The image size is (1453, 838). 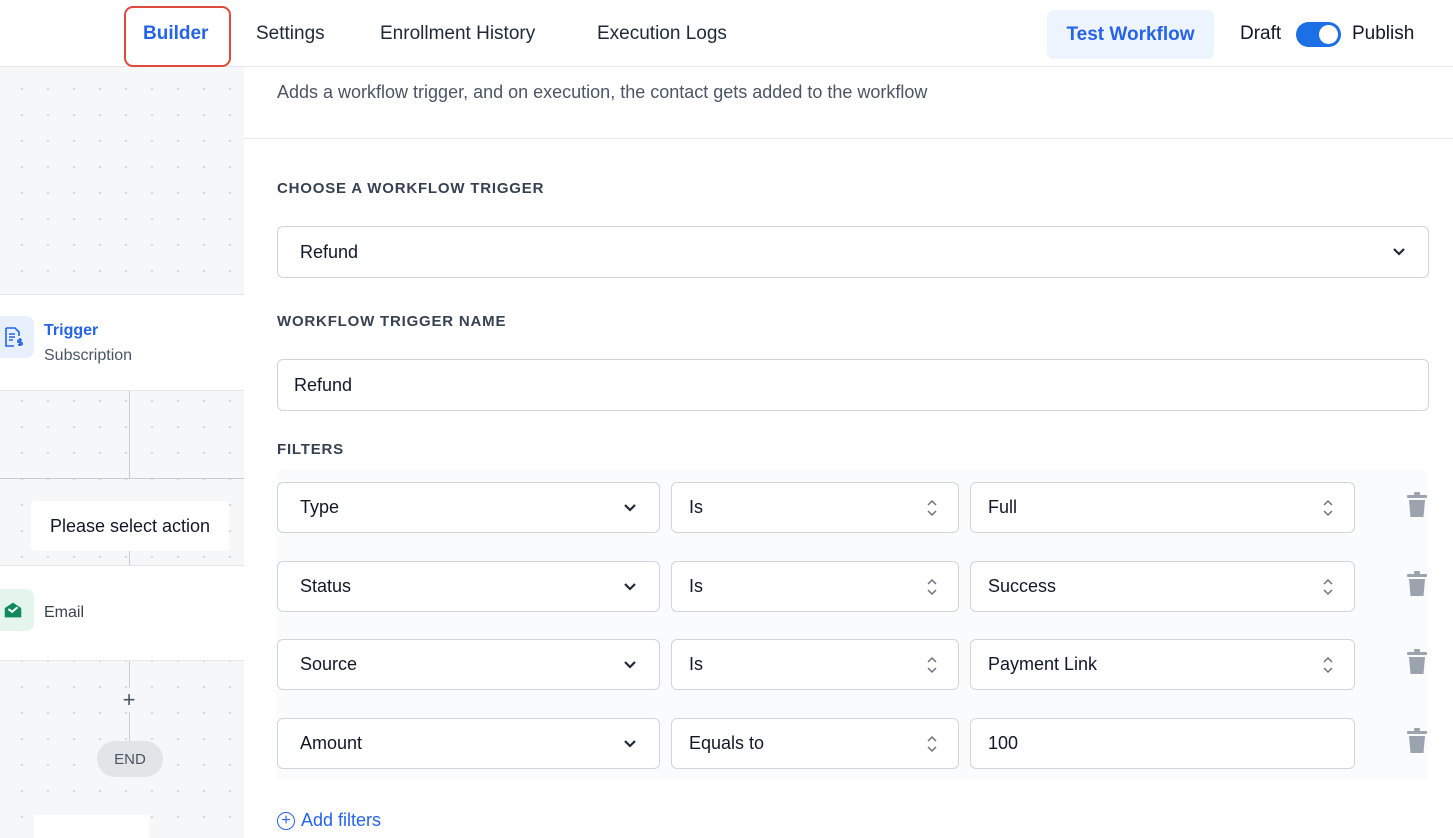 I want to click on invoice-dollar-icon, so click(x=17, y=337).